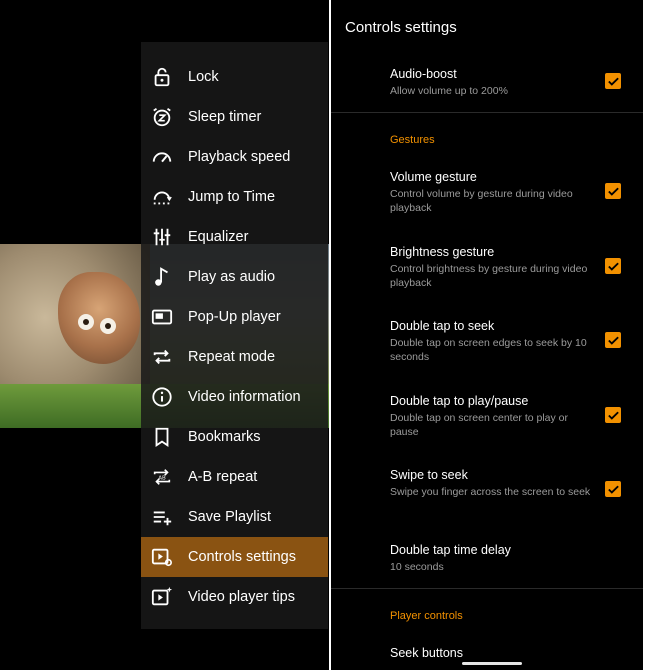  I want to click on brightness-gesture-checkbox, so click(613, 266).